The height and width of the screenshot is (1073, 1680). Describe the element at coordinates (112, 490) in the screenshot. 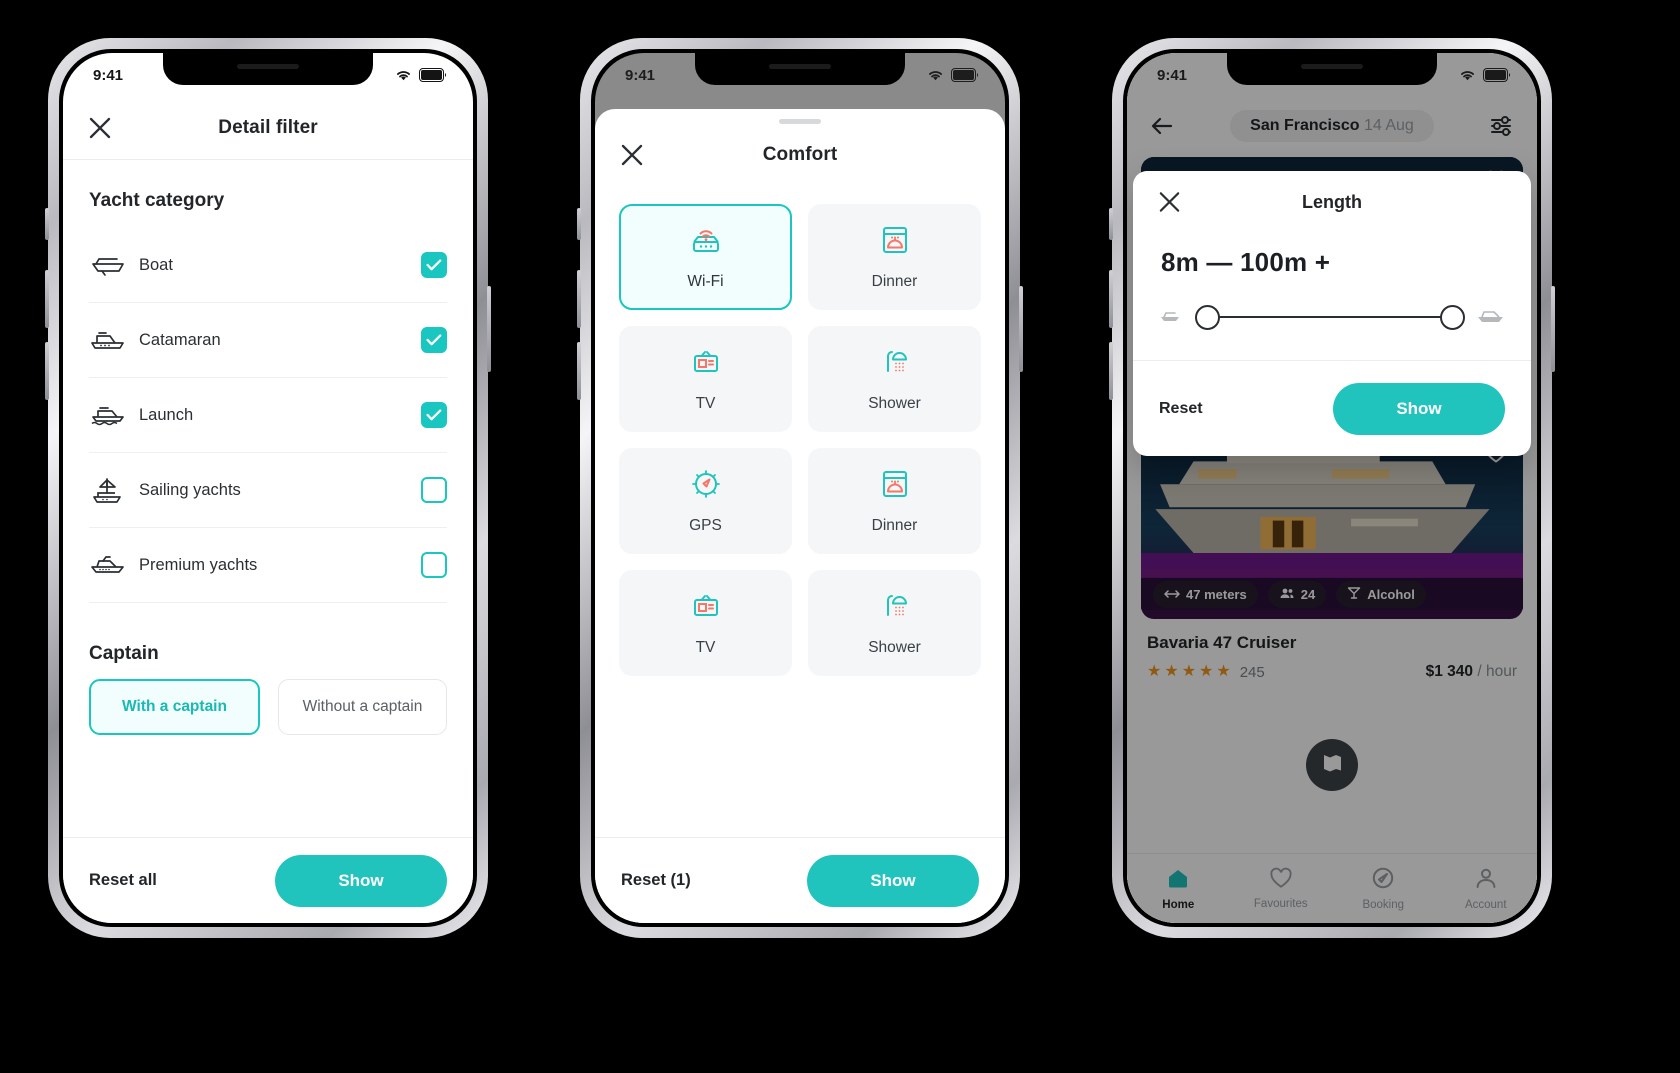

I see `sailing-yacht-icon` at that location.